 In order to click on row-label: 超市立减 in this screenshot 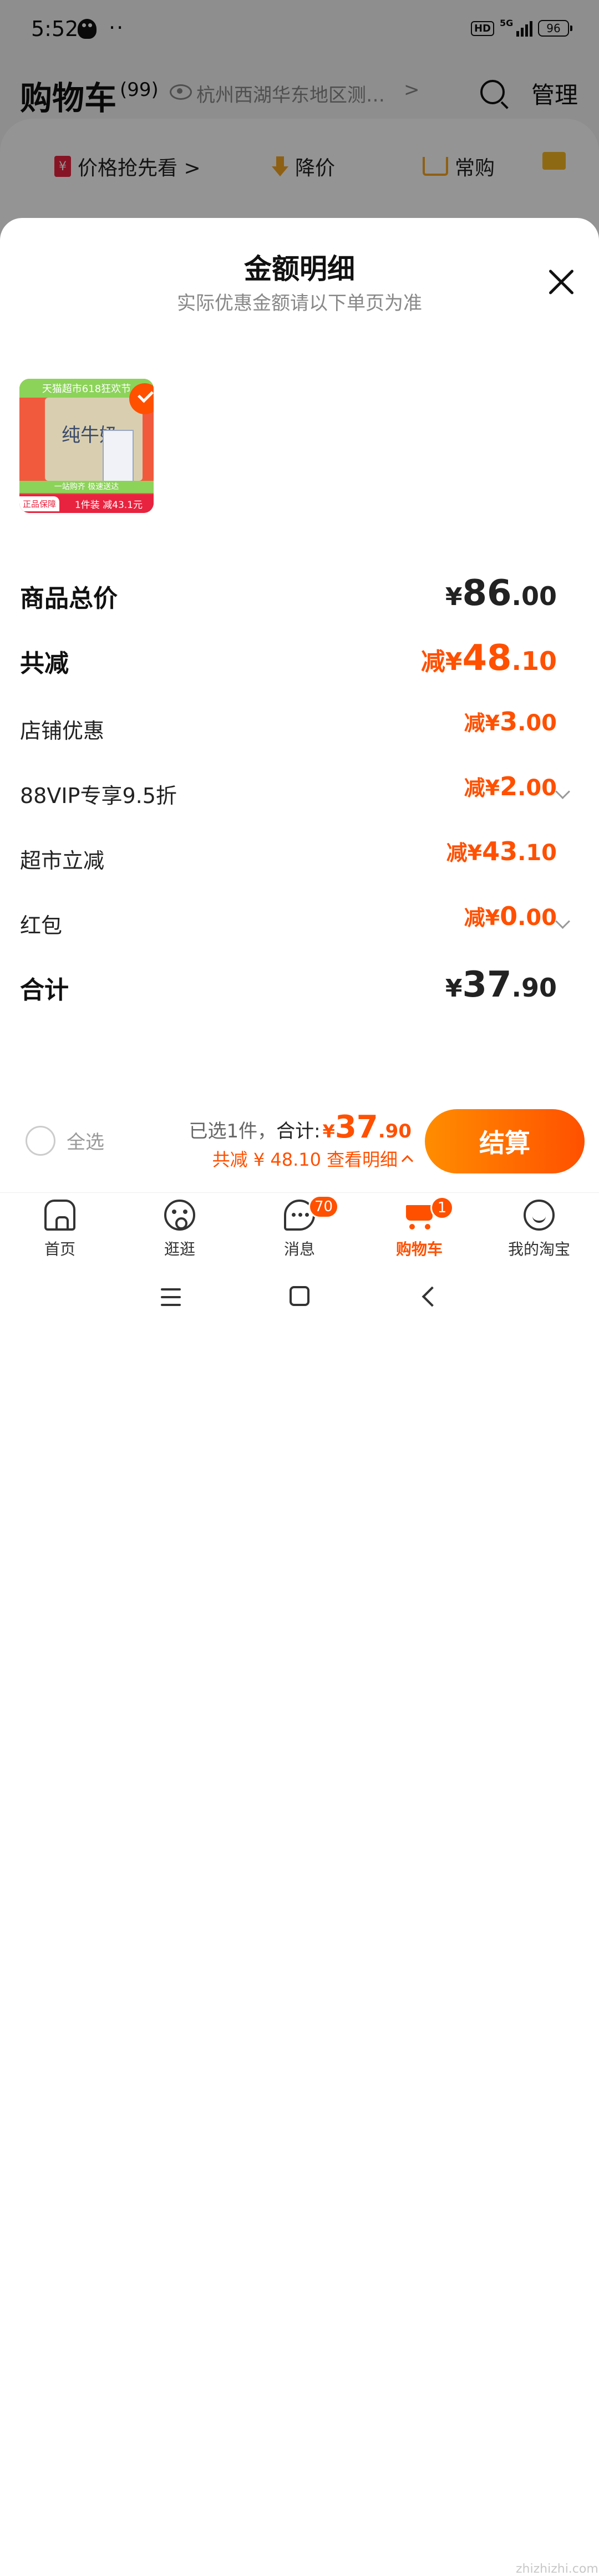, I will do `click(62, 860)`.